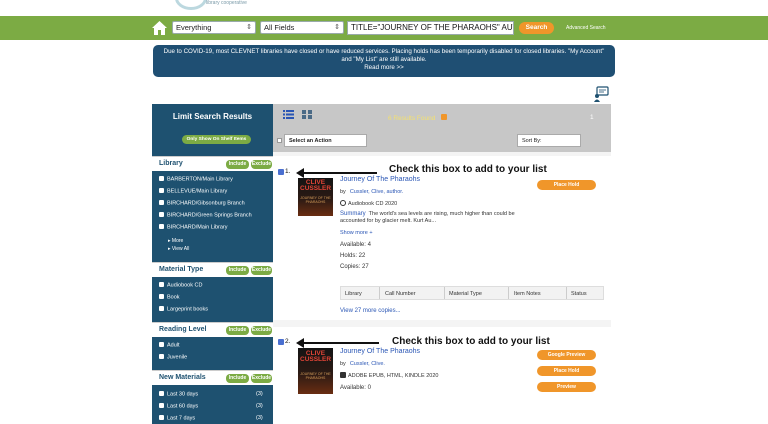  What do you see at coordinates (527, 294) in the screenshot?
I see `column-header: Item Notes` at bounding box center [527, 294].